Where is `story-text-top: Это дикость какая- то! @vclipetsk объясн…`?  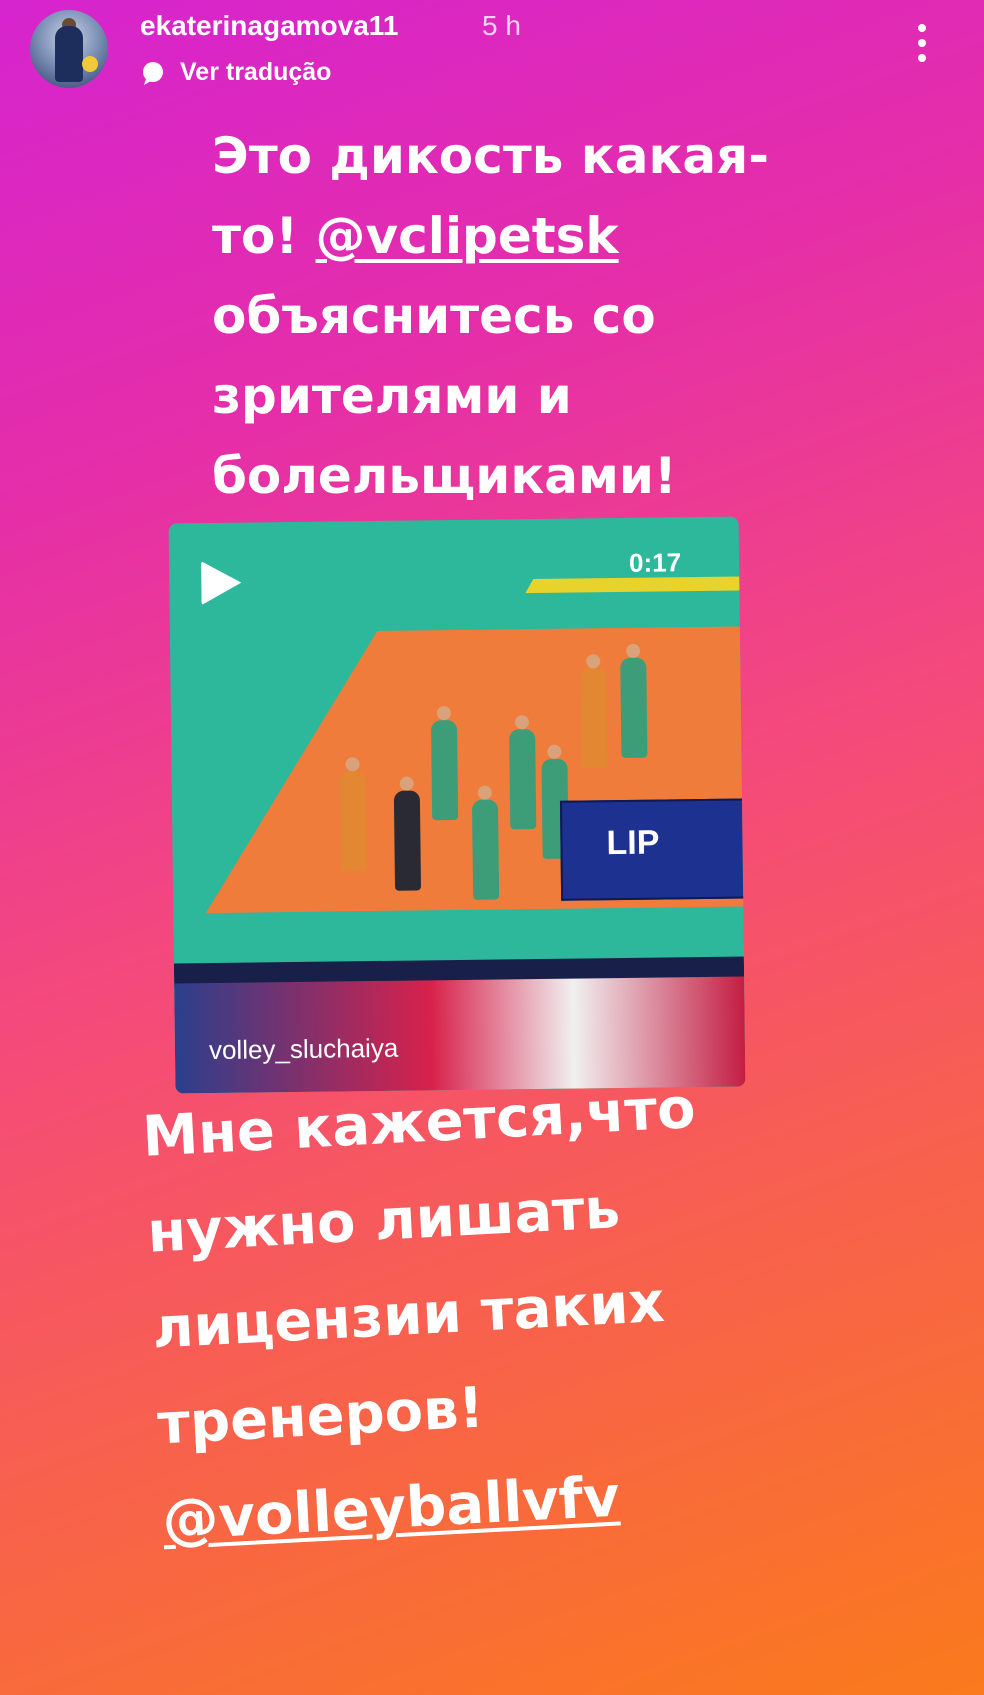 story-text-top: Это дикость какая- то! @vclipetsk объясн… is located at coordinates (490, 316).